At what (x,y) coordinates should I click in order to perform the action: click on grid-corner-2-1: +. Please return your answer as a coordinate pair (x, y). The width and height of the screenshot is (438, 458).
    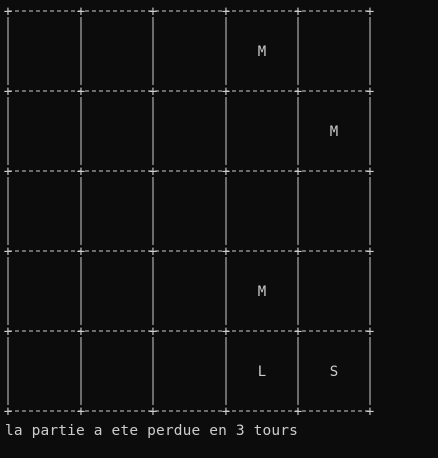
    Looking at the image, I should click on (81, 172).